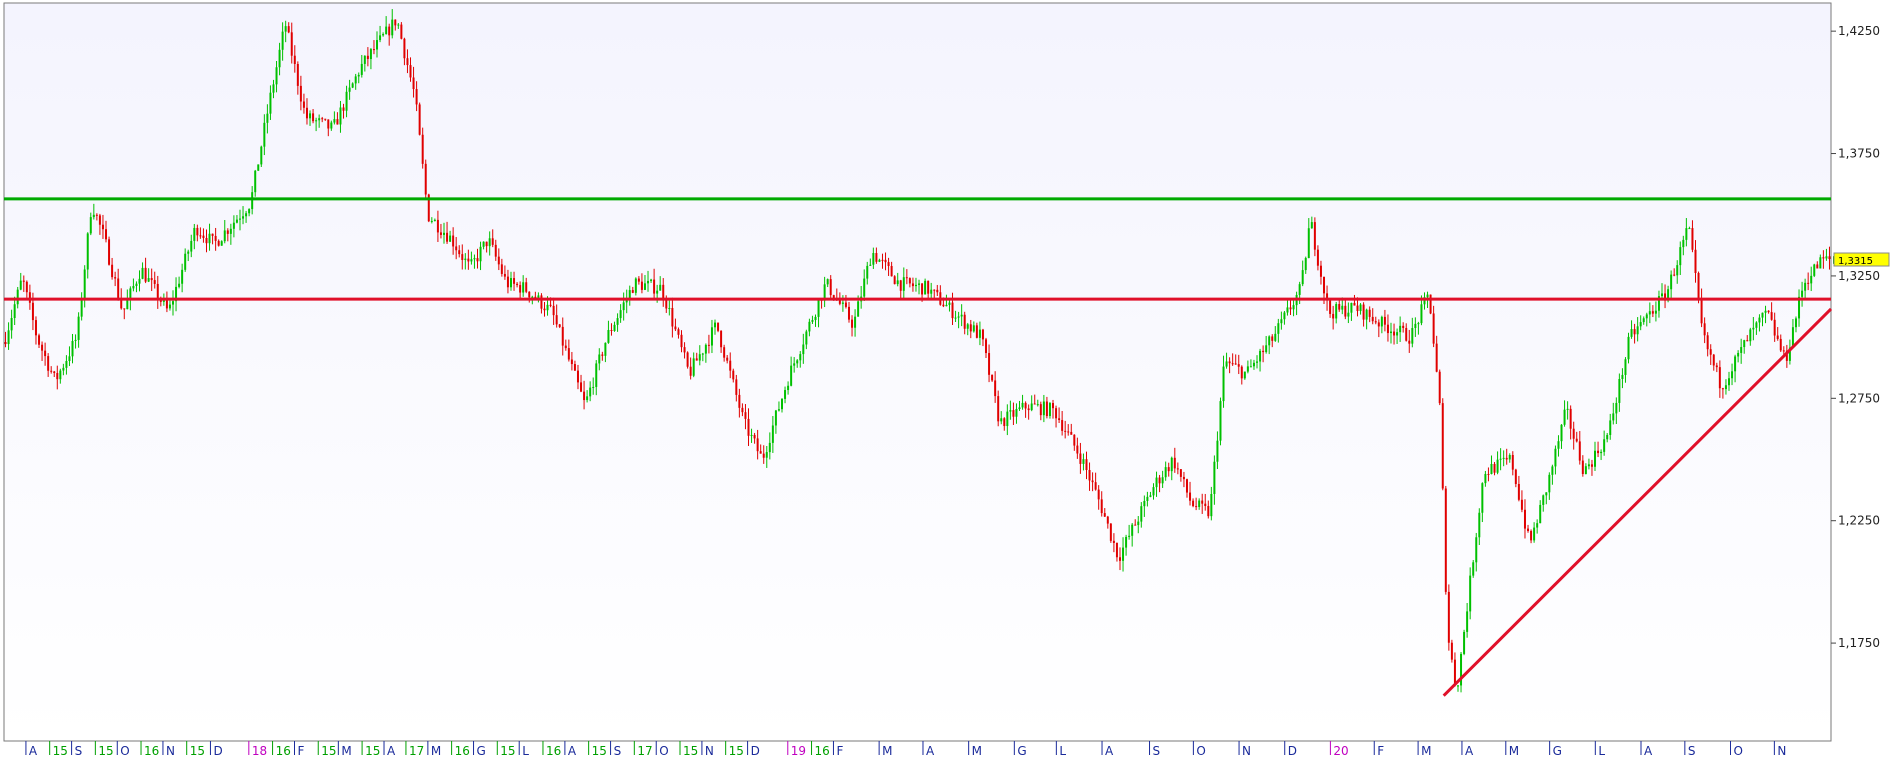 The image size is (1890, 762). Describe the element at coordinates (1859, 398) in the screenshot. I see `y-tick-label: 1,2750` at that location.